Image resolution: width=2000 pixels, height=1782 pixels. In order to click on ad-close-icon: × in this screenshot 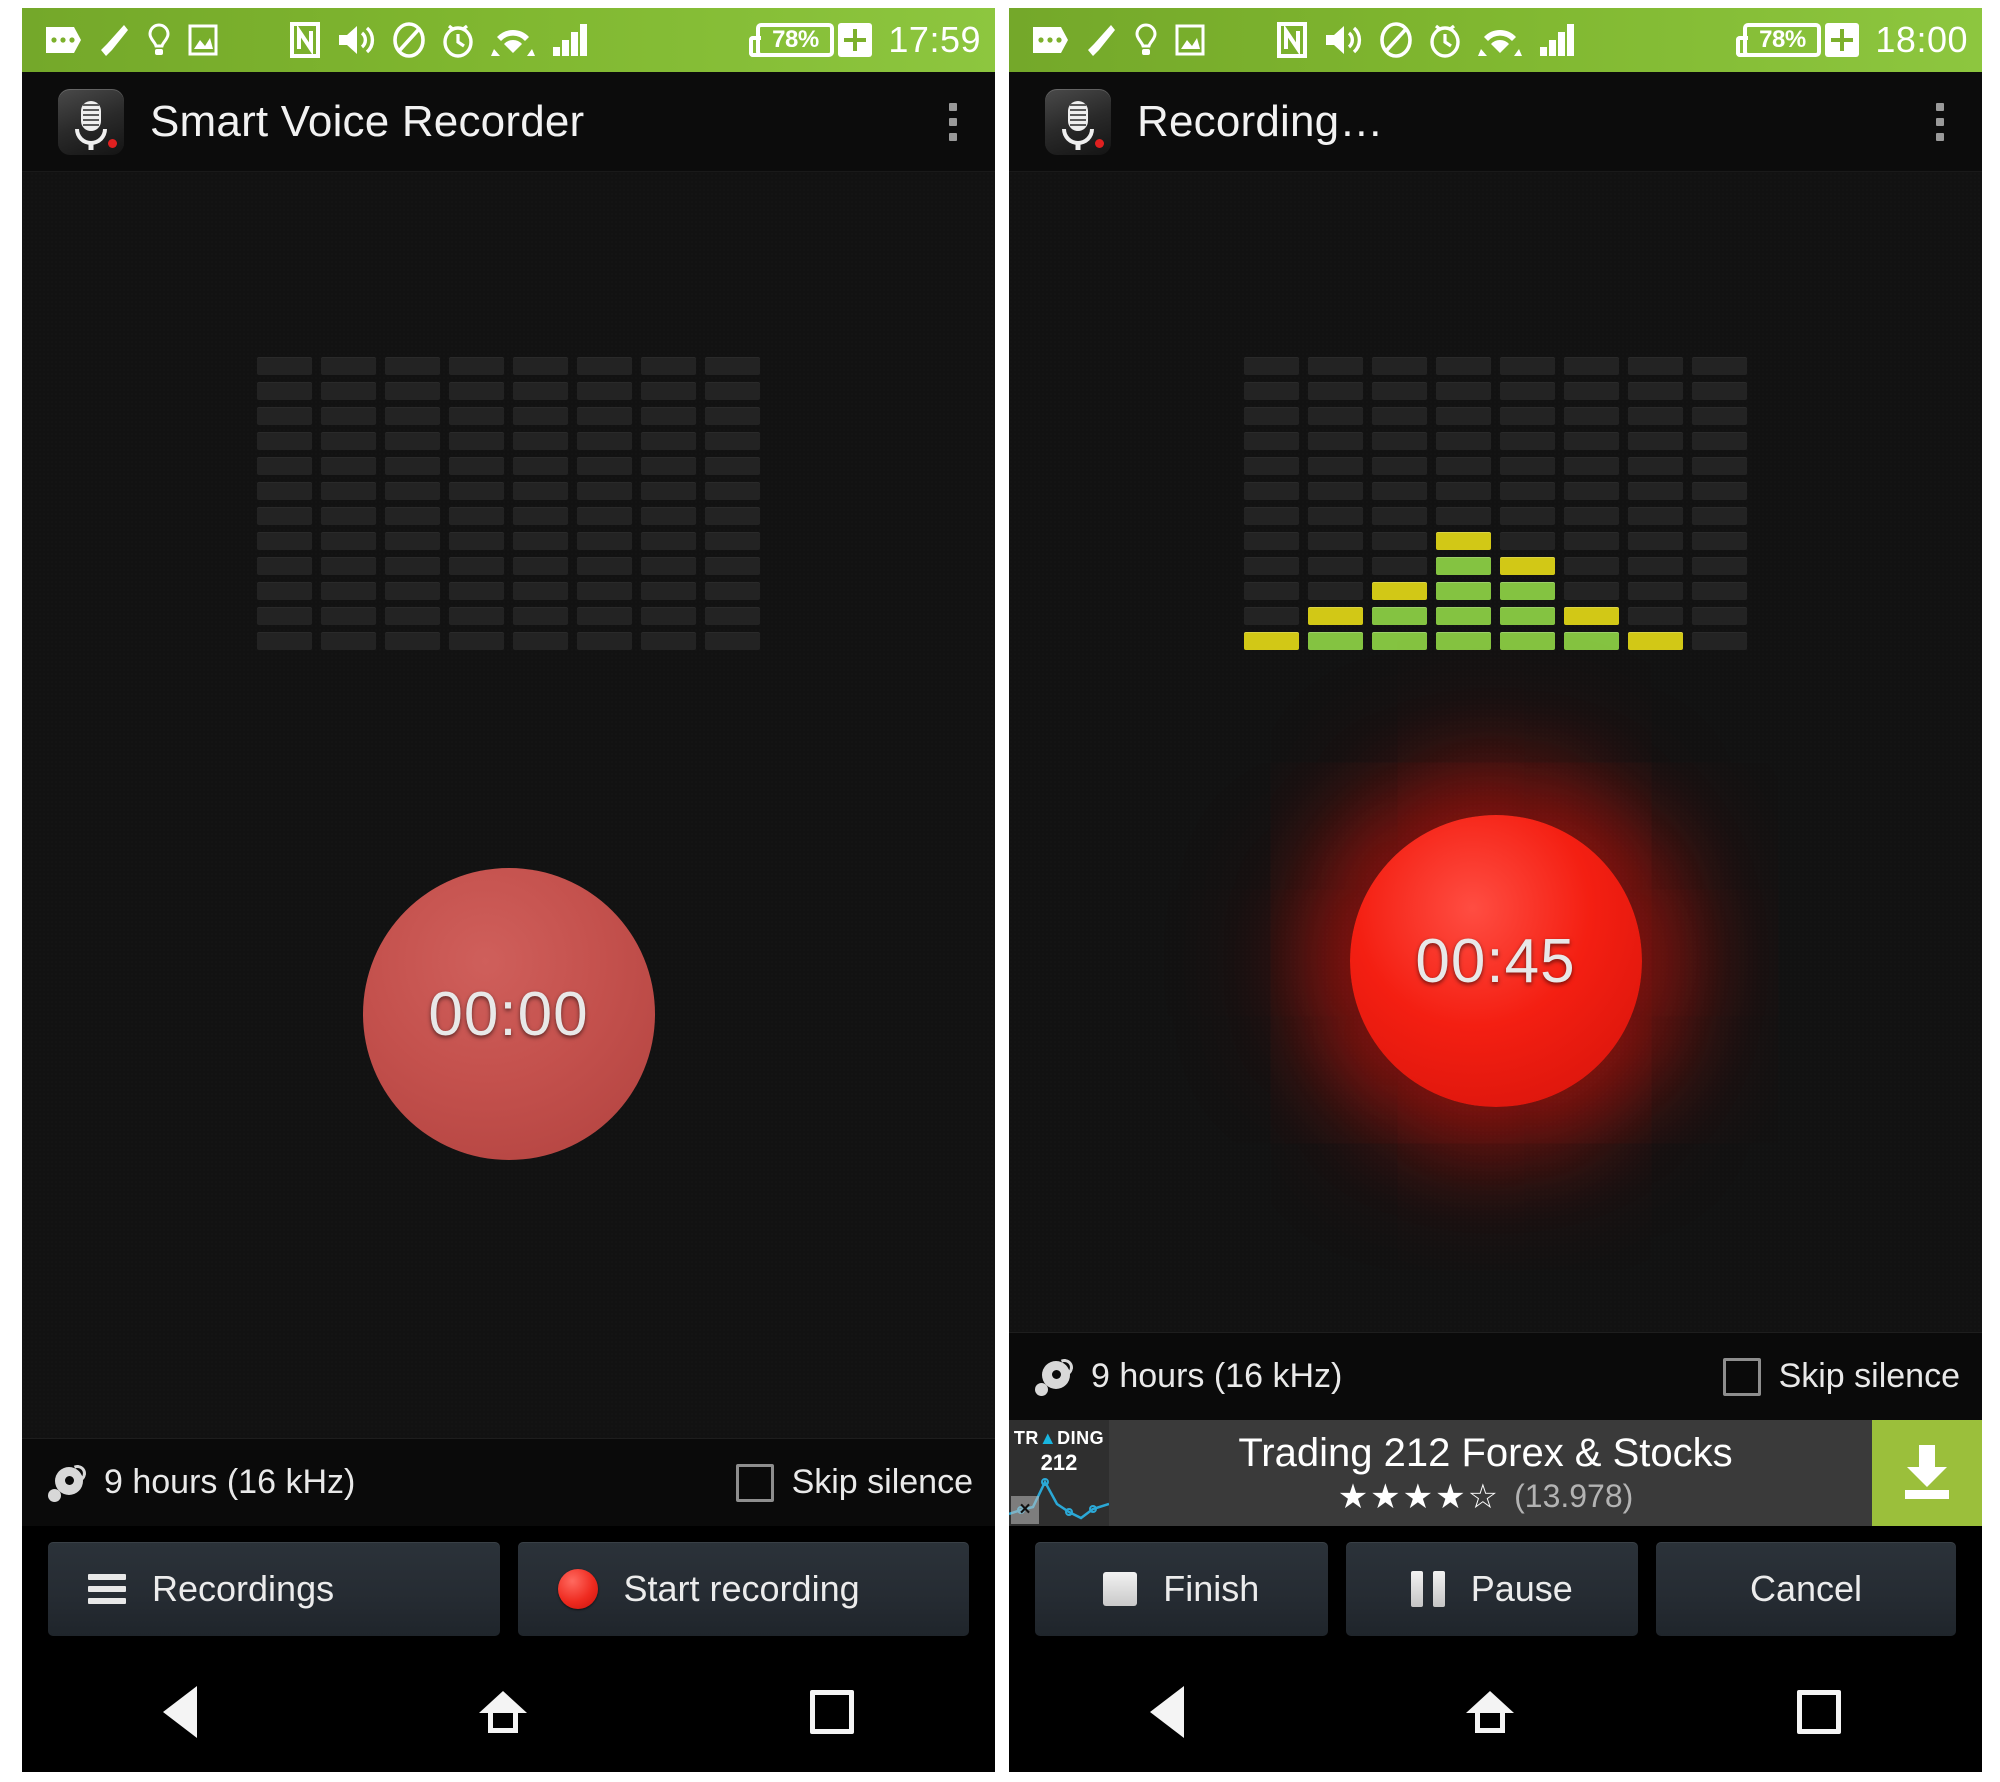, I will do `click(1025, 1510)`.